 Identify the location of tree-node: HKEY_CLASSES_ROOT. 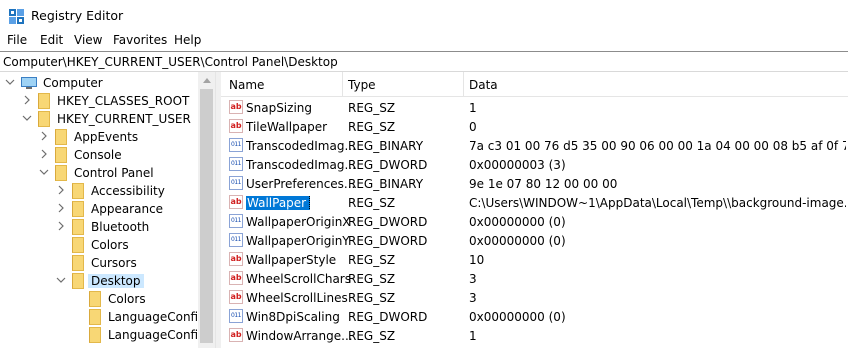
(100, 101).